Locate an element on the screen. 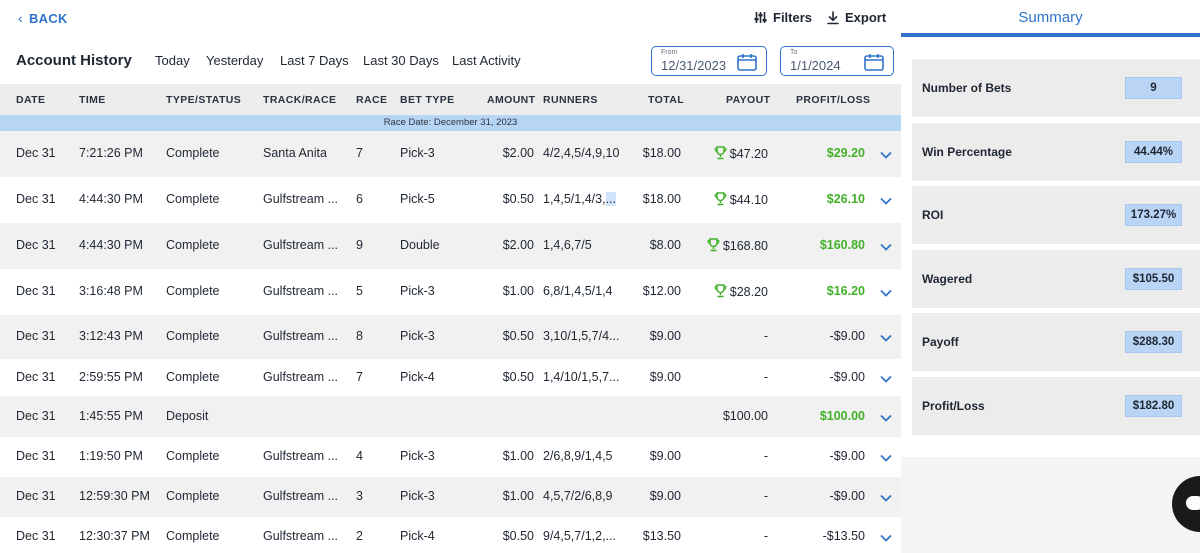  col-runners: RUNNERS is located at coordinates (570, 100).